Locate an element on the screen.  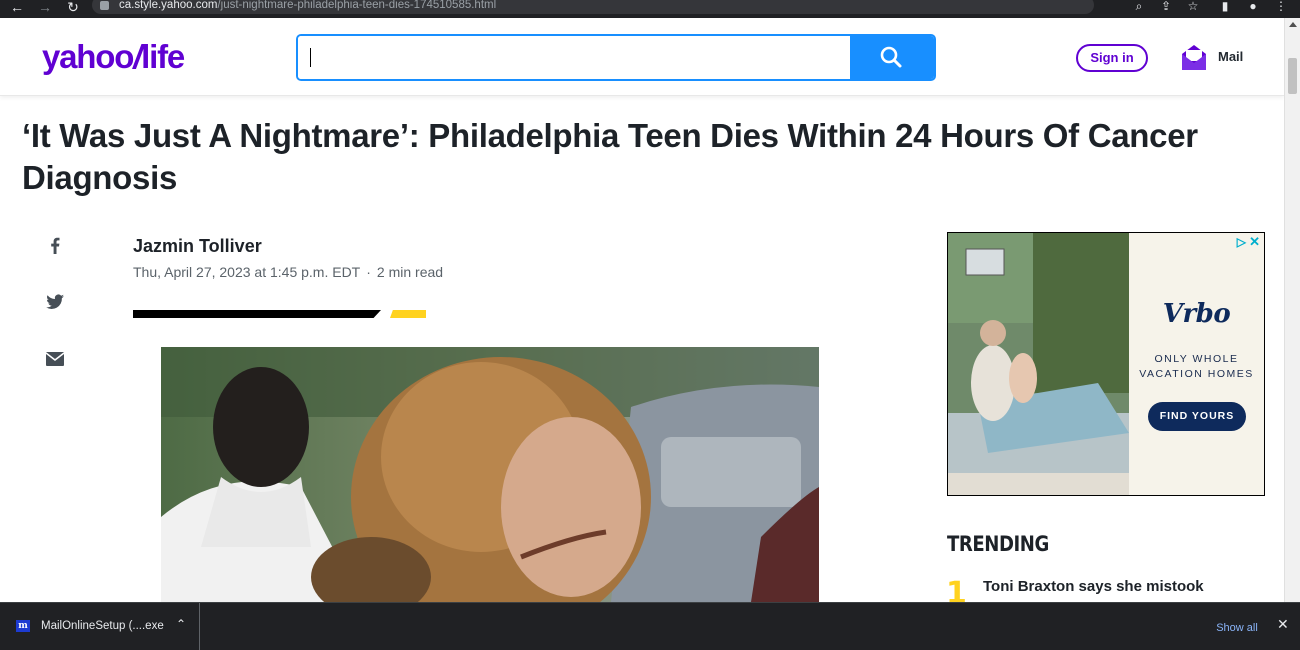
bookmark-star-icon: ☆ is located at coordinates (1193, 7).